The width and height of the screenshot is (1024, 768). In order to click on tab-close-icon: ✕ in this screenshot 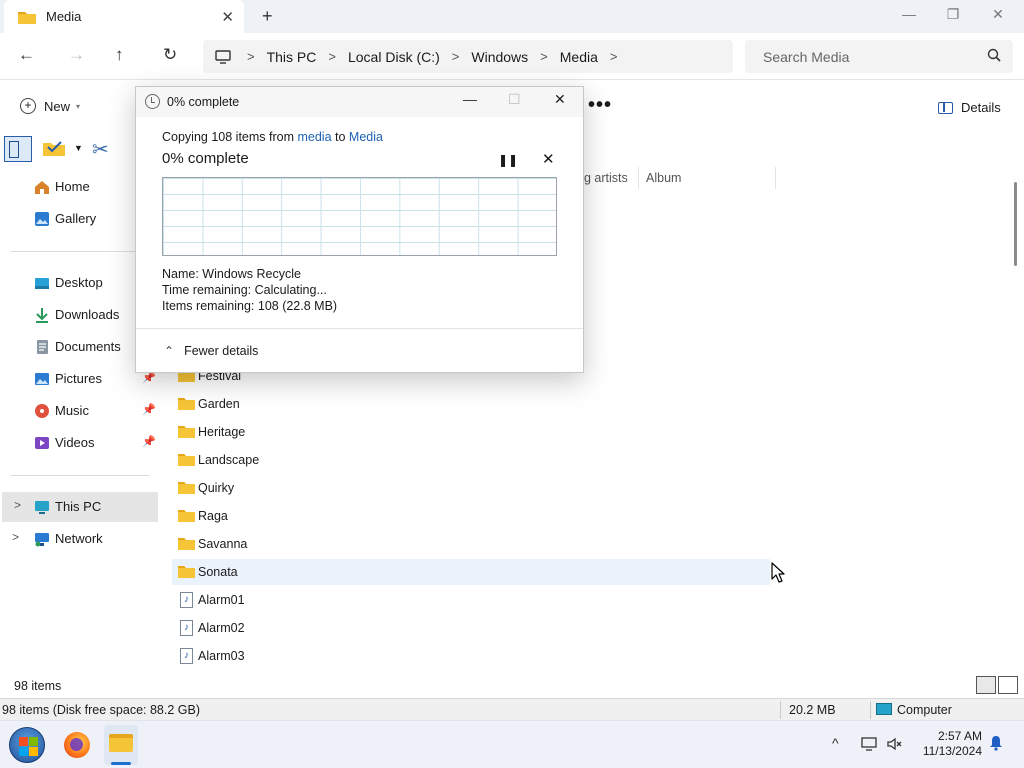, I will do `click(227, 17)`.